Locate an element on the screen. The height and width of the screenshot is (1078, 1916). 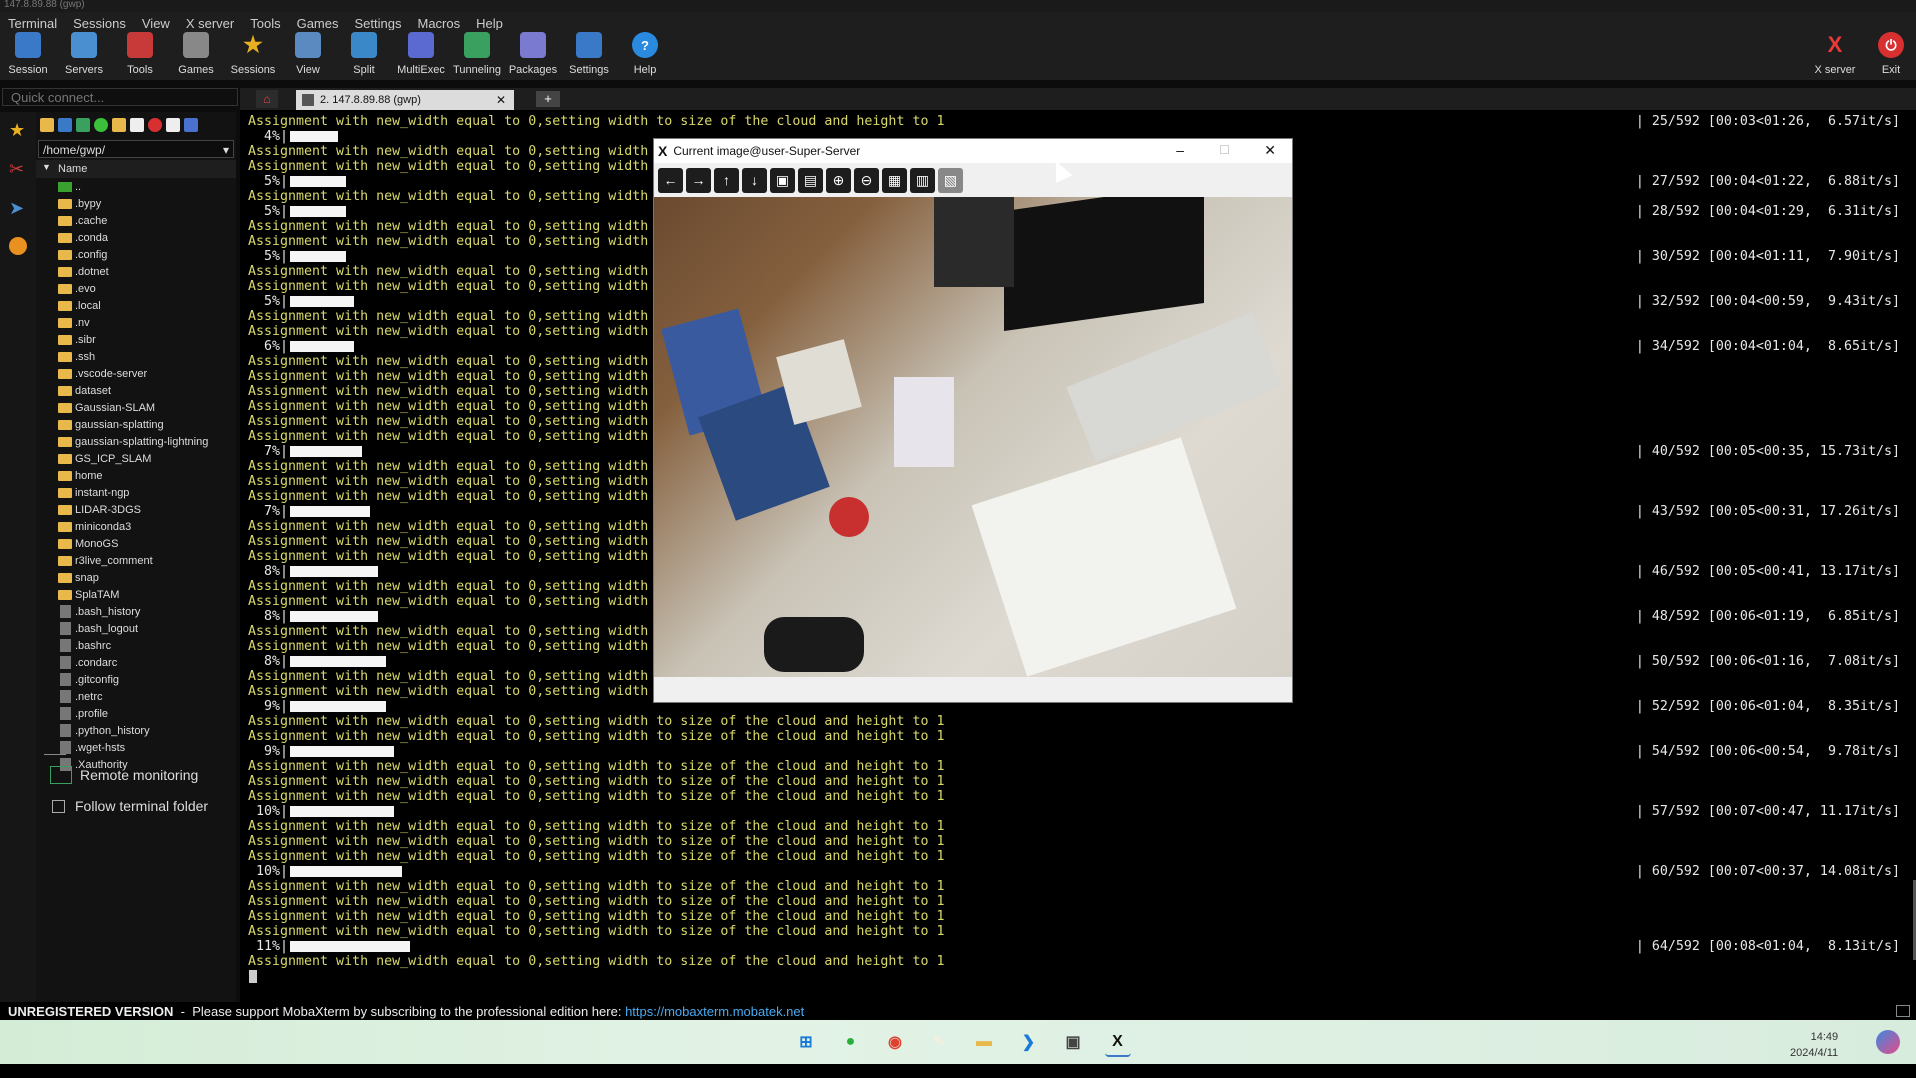
file-list-item: .evo is located at coordinates (136, 288).